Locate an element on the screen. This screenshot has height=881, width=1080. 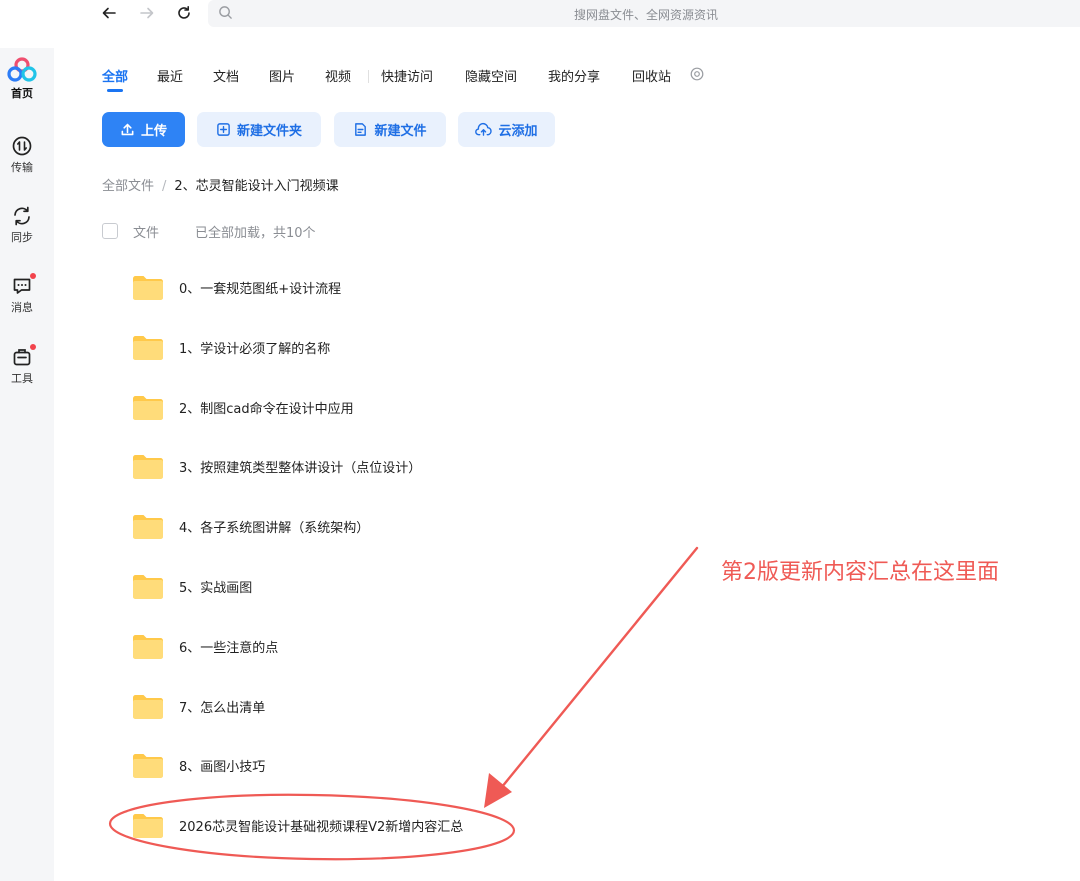
back-button is located at coordinates (109, 13).